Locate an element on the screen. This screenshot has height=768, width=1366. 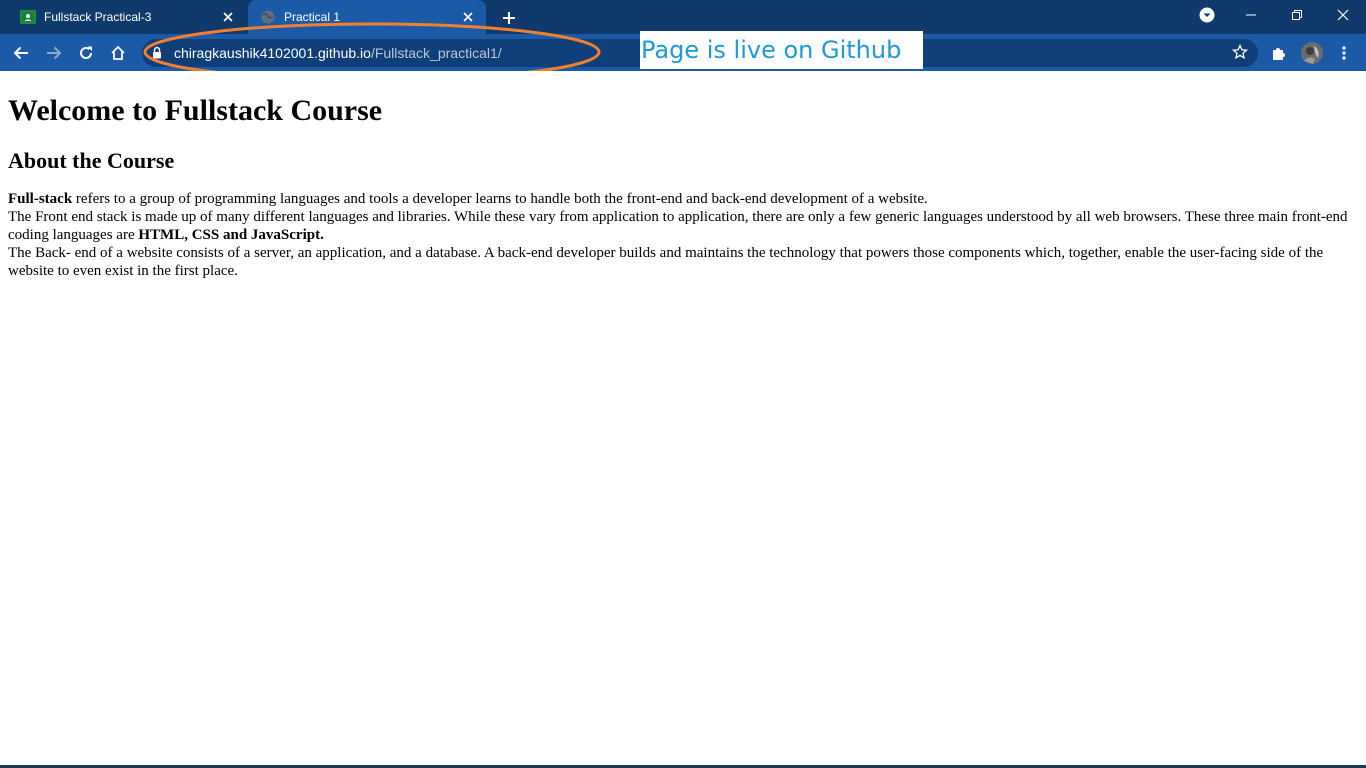
reload-button is located at coordinates (86, 53).